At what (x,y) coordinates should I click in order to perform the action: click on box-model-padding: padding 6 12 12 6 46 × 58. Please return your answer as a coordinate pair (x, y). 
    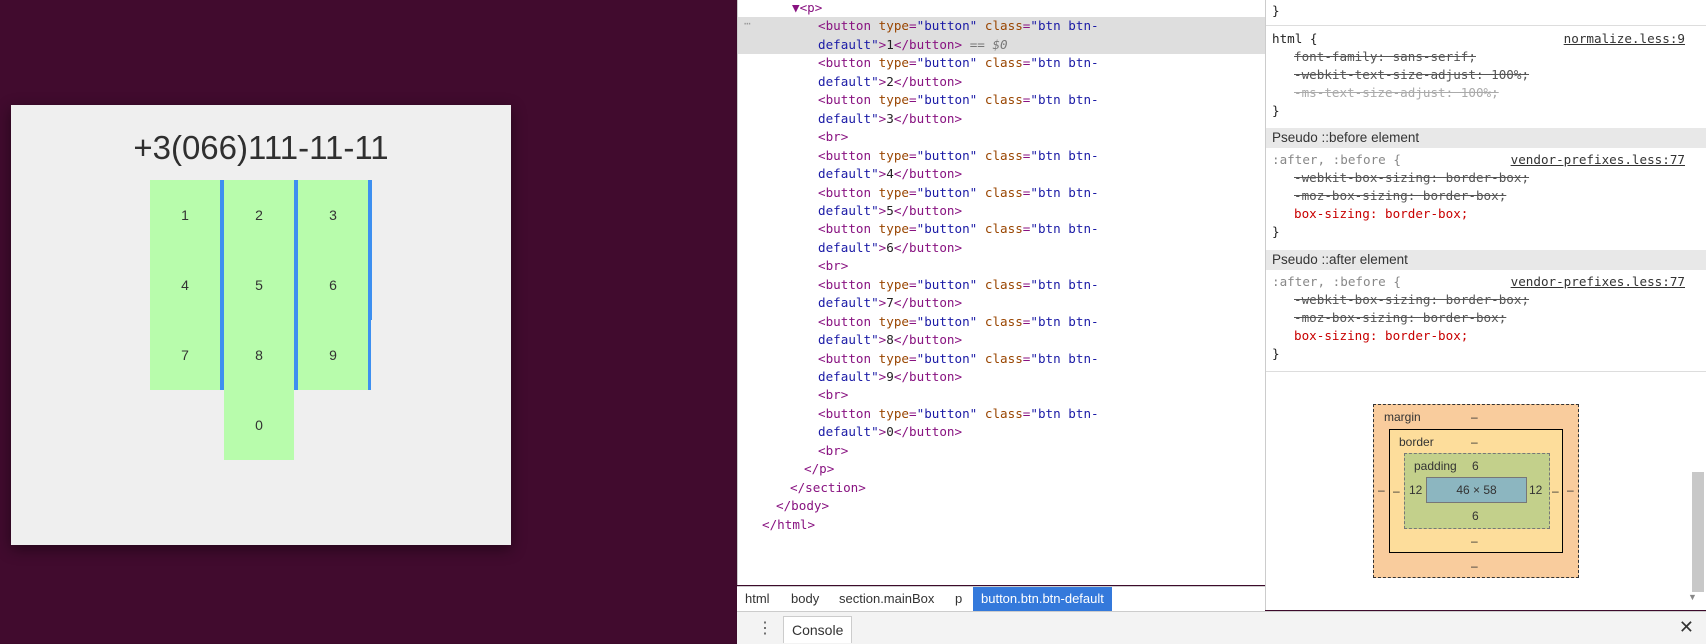
    Looking at the image, I should click on (1477, 491).